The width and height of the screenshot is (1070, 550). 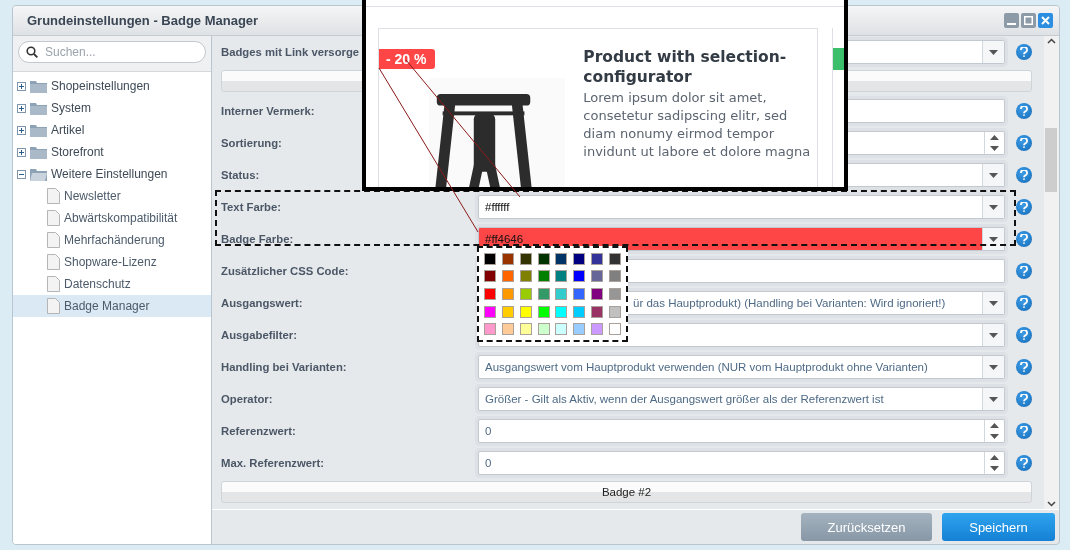 What do you see at coordinates (1051, 272) in the screenshot?
I see `scrollbar` at bounding box center [1051, 272].